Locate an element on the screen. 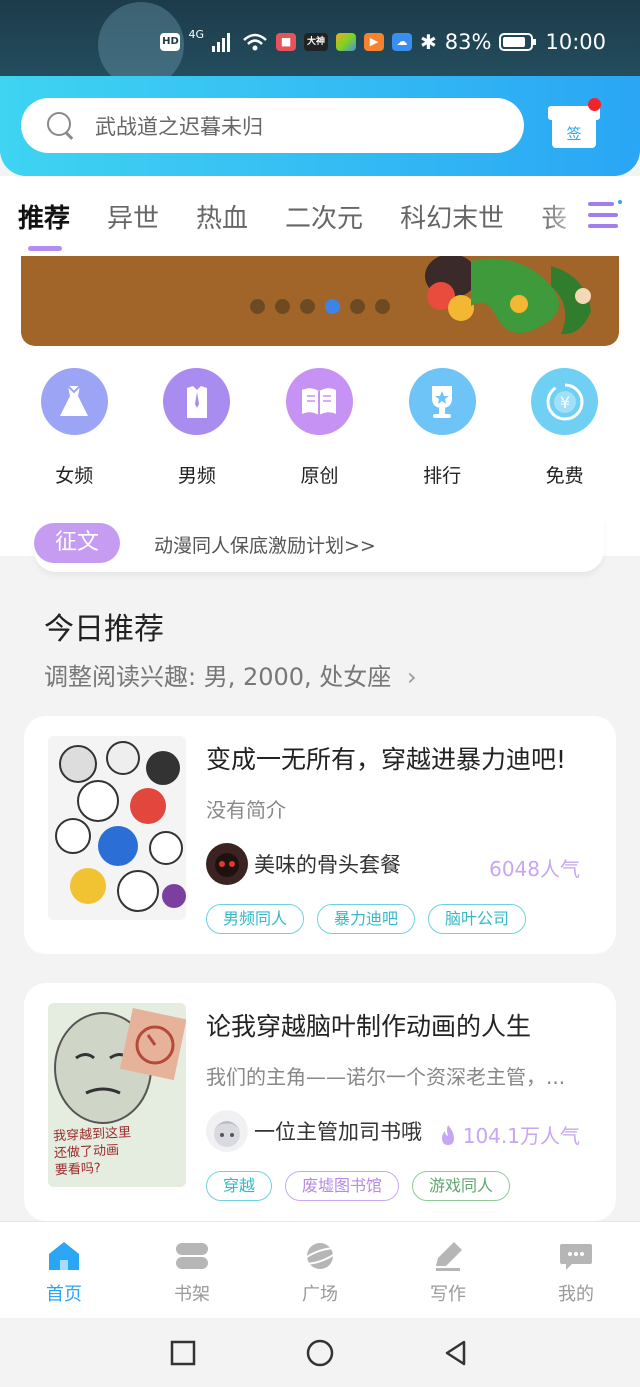 The image size is (640, 1387). promo-banner is located at coordinates (320, 301).